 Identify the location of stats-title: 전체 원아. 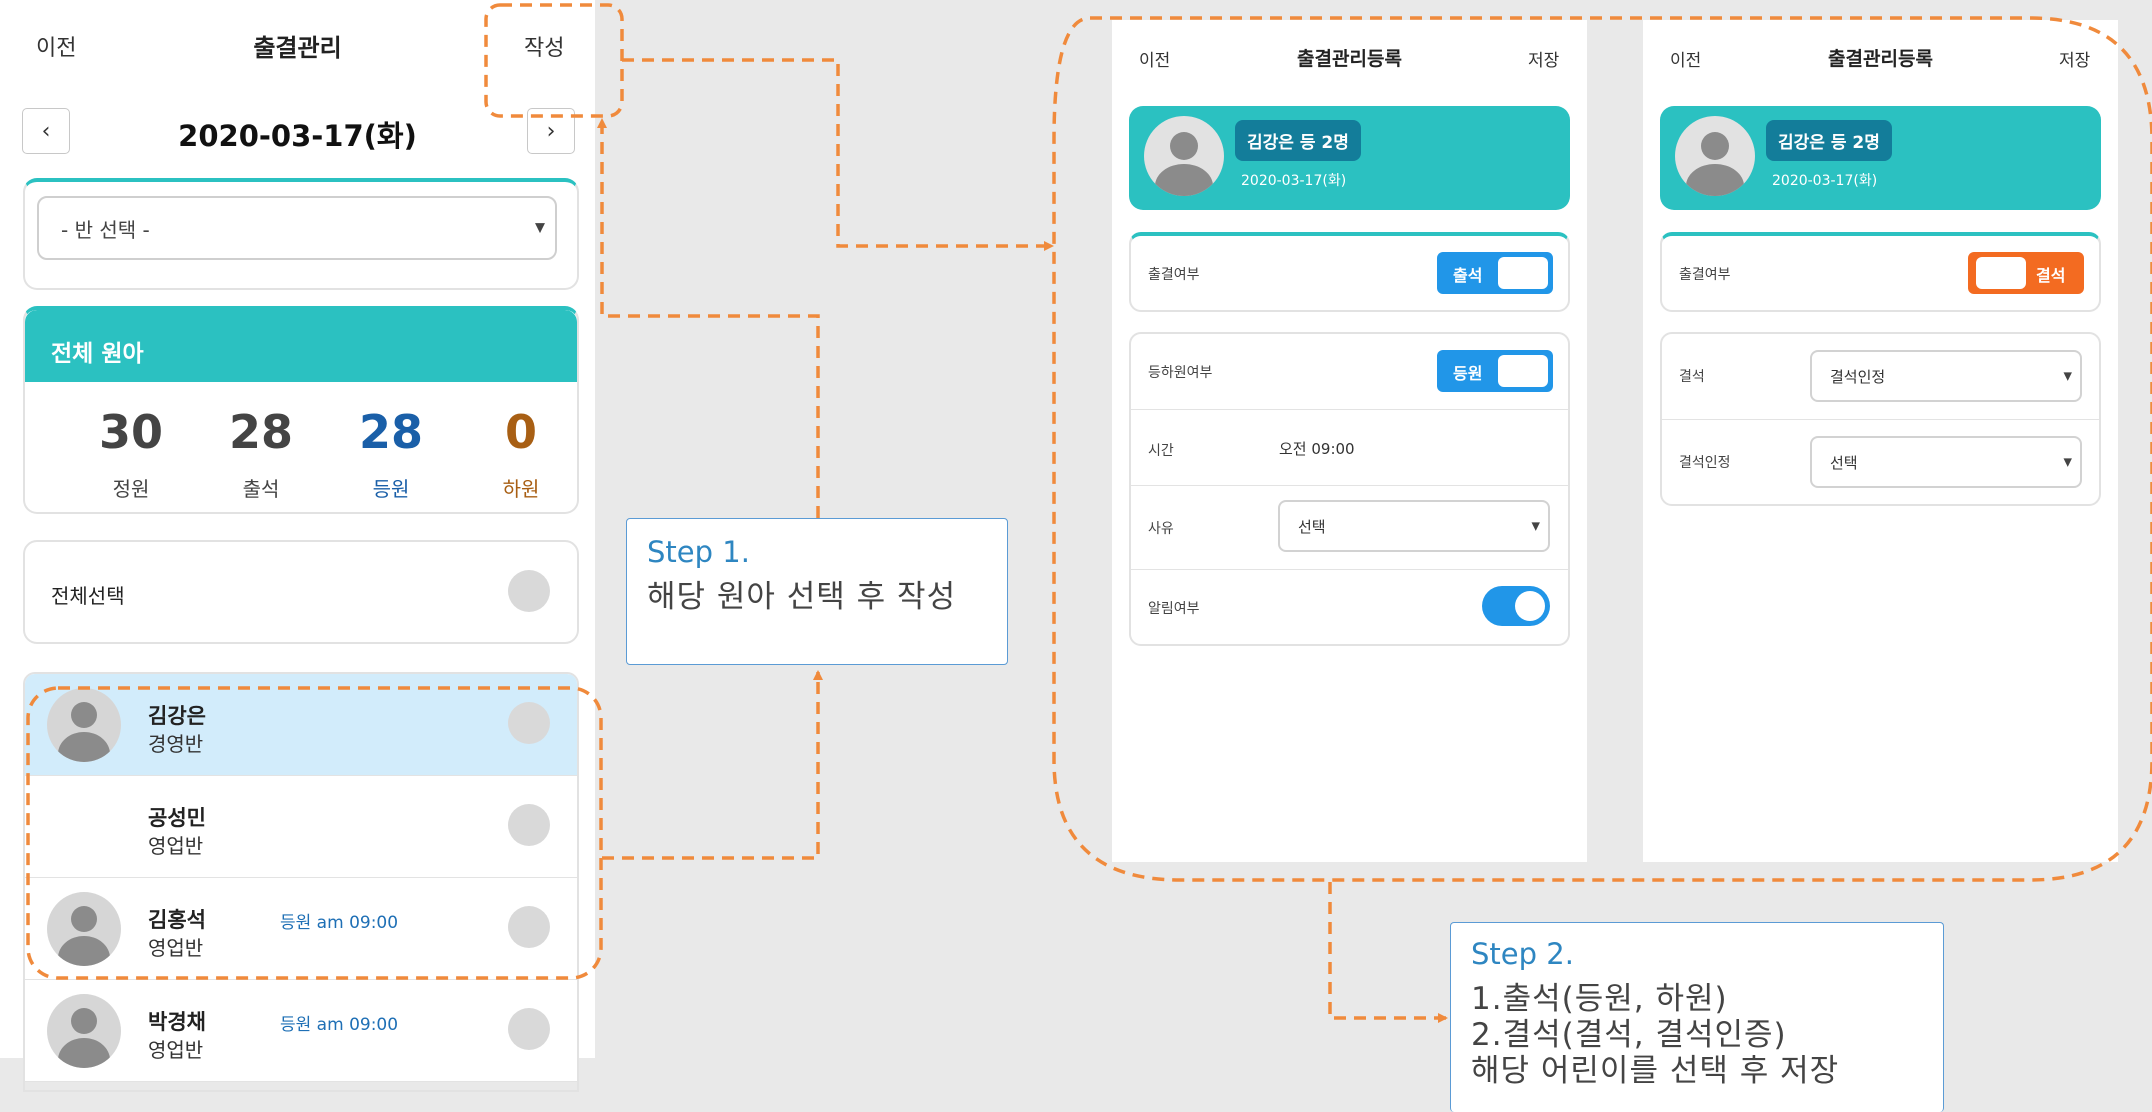
(301, 346).